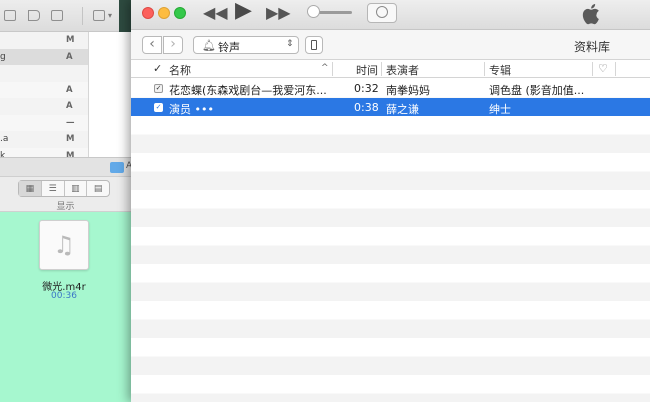  I want to click on airplay-icon, so click(382, 12).